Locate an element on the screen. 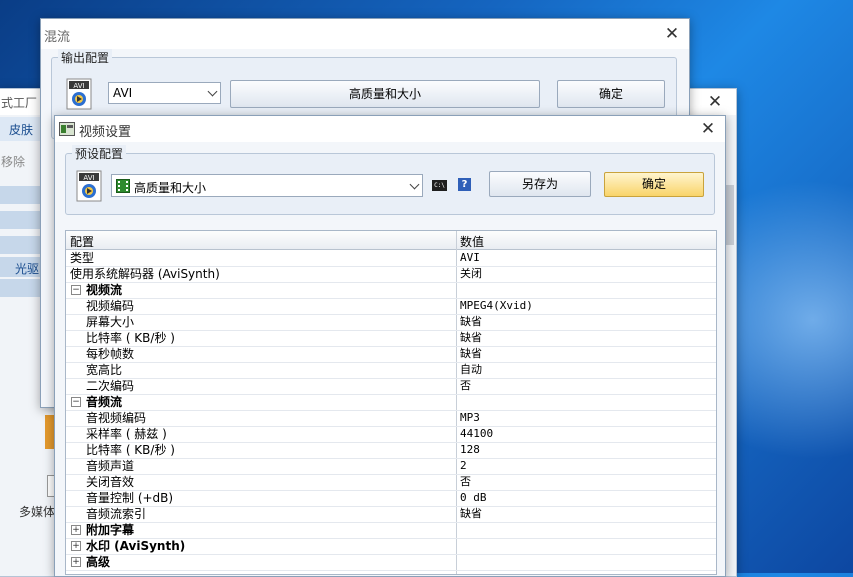 The height and width of the screenshot is (577, 853). help-icon: ? is located at coordinates (464, 184).